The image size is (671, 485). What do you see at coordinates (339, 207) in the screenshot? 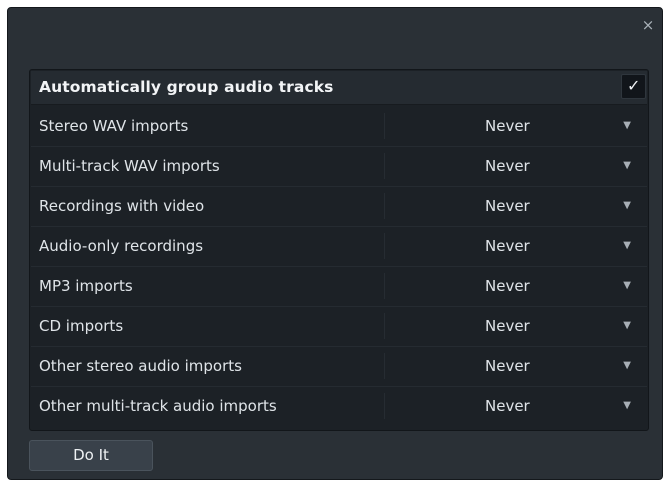
I see `option-row-recordings-video: Recordings with video Never ▼` at bounding box center [339, 207].